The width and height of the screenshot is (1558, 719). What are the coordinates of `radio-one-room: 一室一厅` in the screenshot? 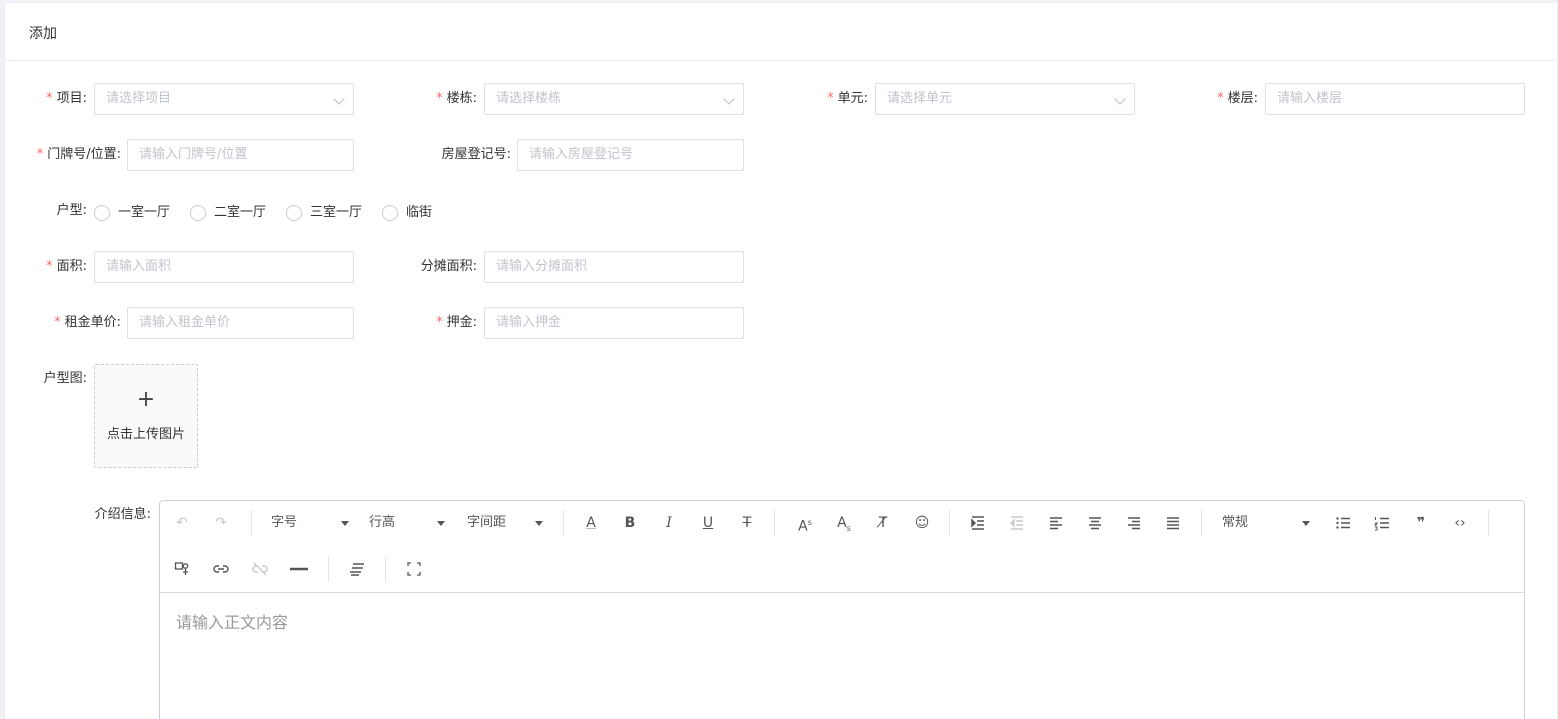 It's located at (132, 213).